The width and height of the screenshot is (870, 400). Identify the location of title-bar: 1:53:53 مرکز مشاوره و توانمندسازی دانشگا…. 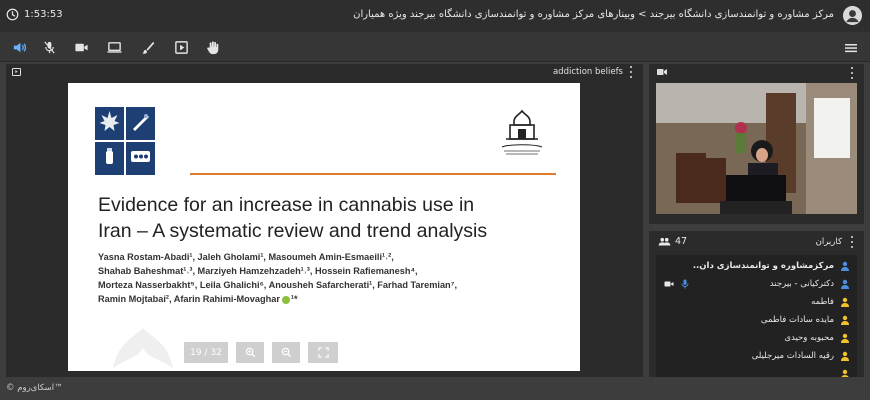
(435, 16).